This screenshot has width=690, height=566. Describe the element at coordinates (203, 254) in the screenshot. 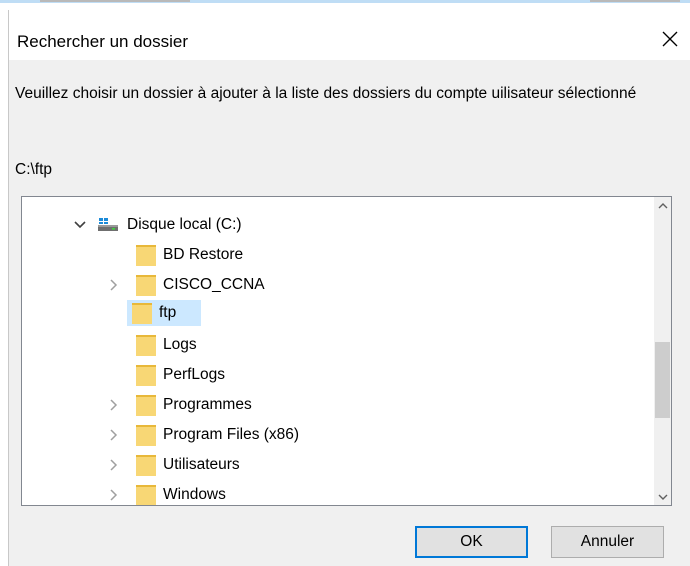

I see `tree-item-label: BD Restore` at that location.